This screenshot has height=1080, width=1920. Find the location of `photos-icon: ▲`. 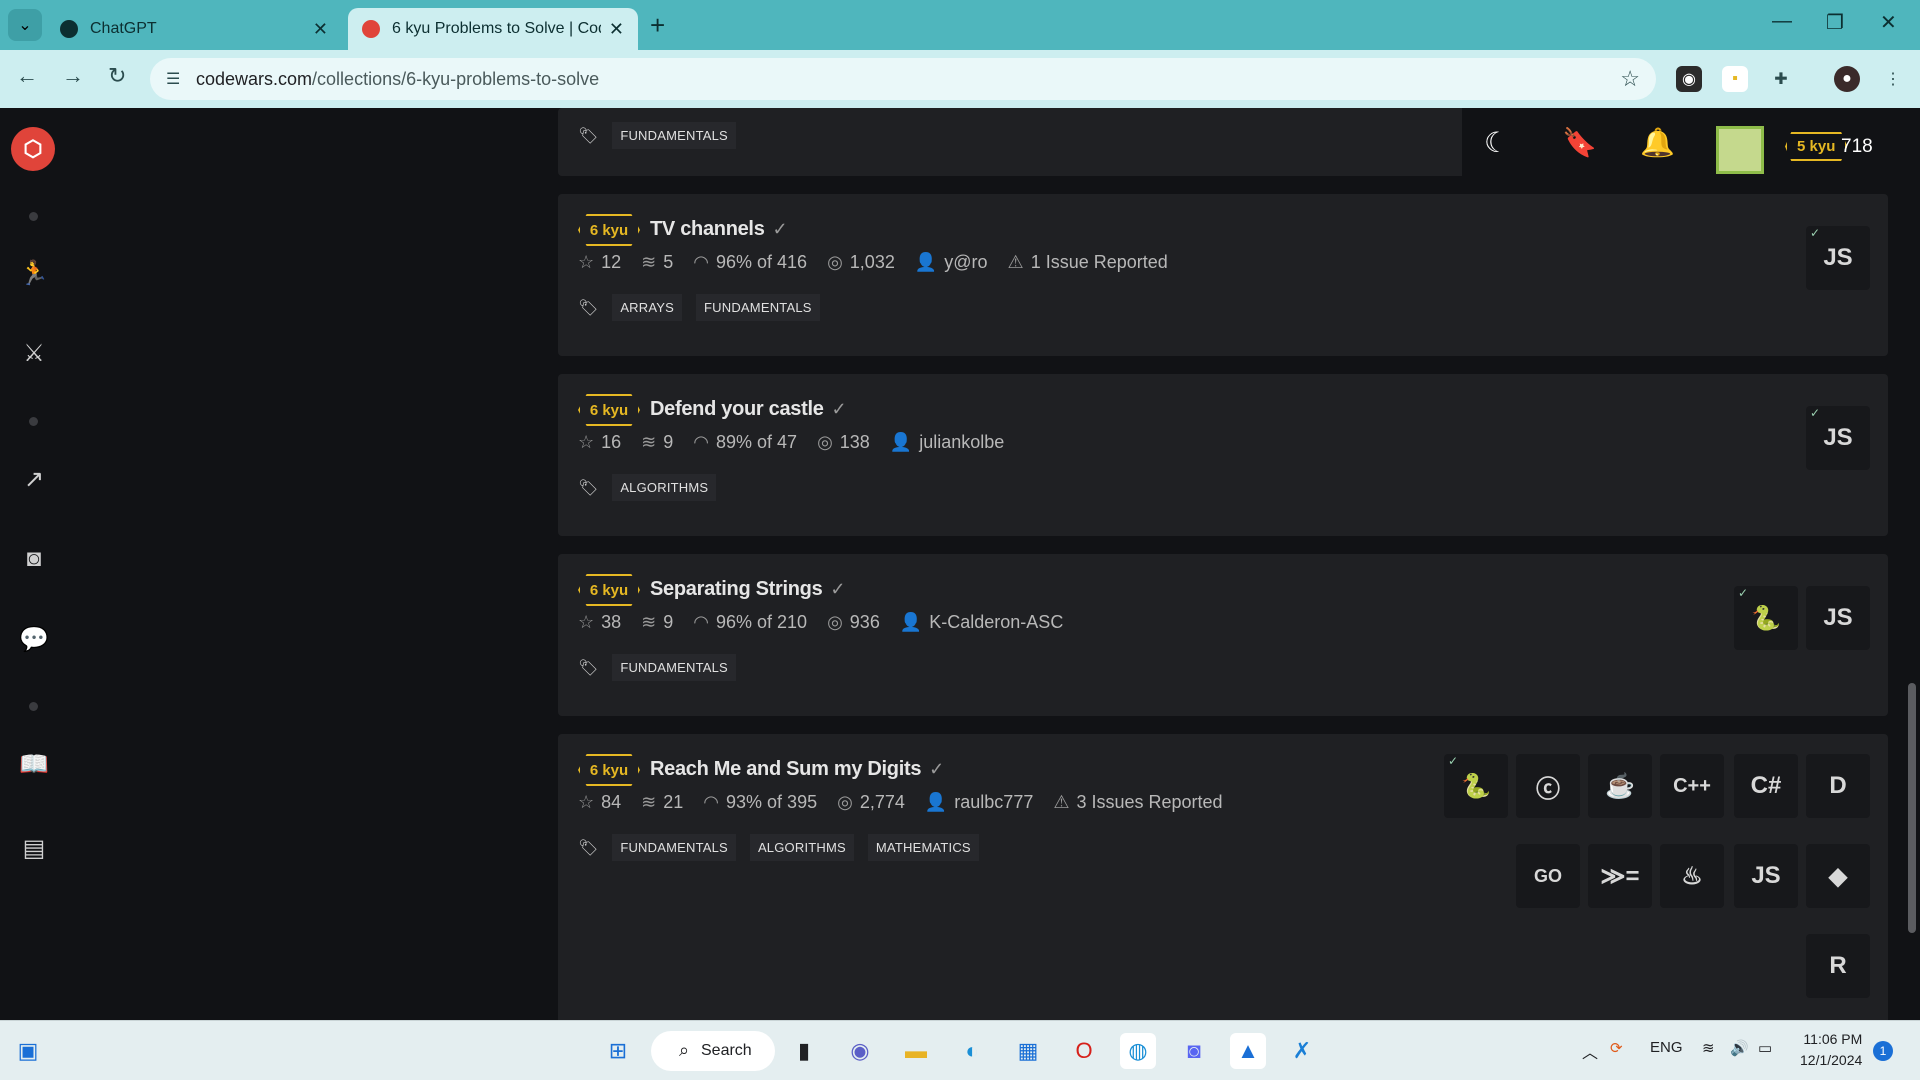

photos-icon: ▲ is located at coordinates (1248, 1051).